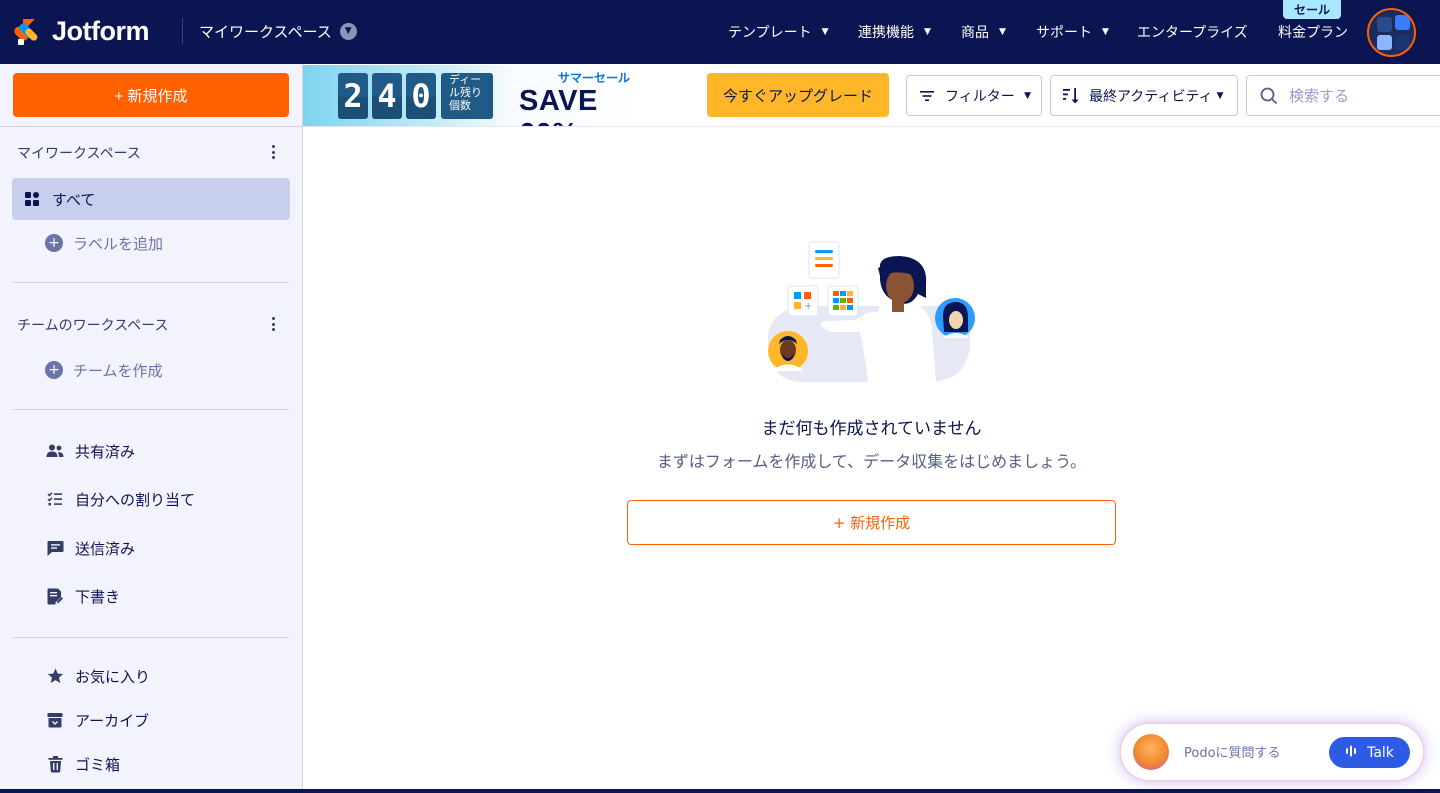 The image size is (1440, 793). Describe the element at coordinates (421, 96) in the screenshot. I see `countdown-digit: 0` at that location.